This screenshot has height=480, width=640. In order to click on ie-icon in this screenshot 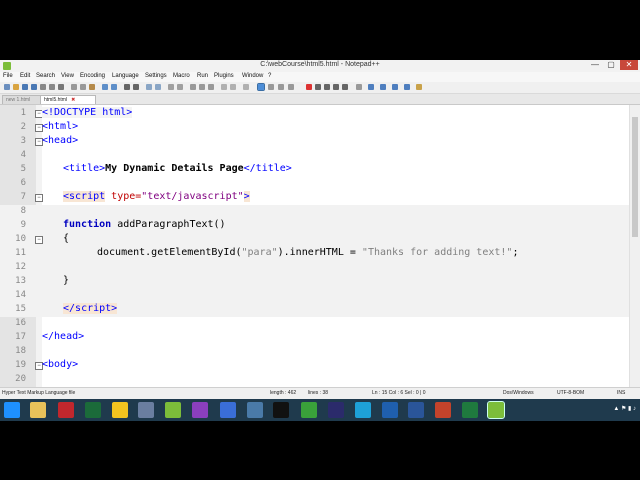, I will do `click(363, 410)`.